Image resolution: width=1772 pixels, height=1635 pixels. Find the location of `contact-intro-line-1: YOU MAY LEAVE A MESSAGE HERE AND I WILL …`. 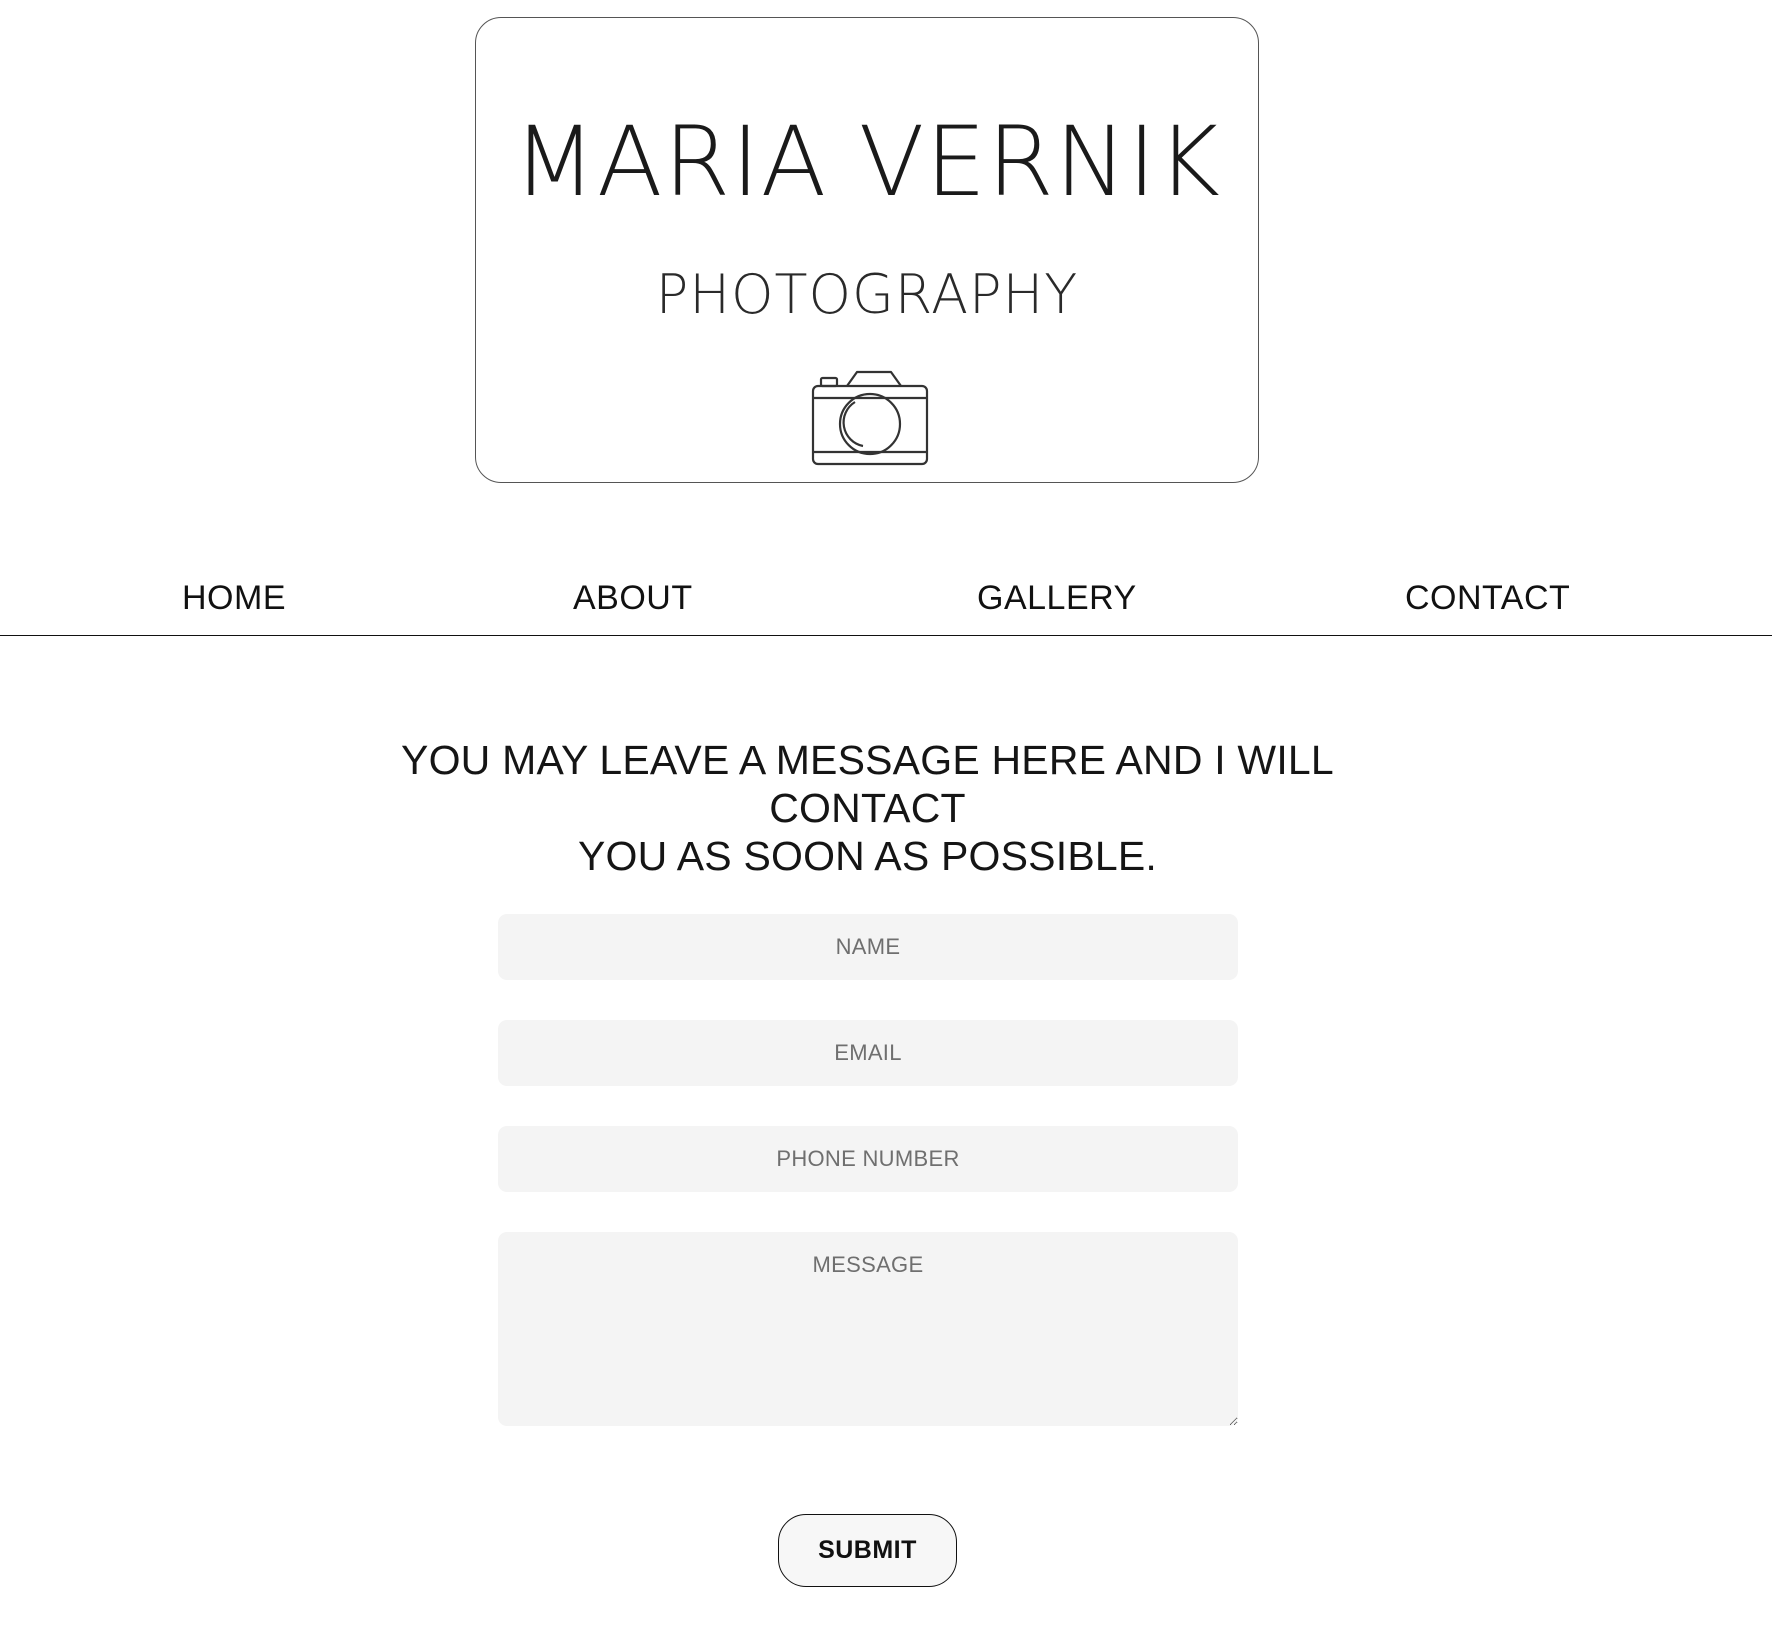

contact-intro-line-1: YOU MAY LEAVE A MESSAGE HERE AND I WILL … is located at coordinates (867, 784).